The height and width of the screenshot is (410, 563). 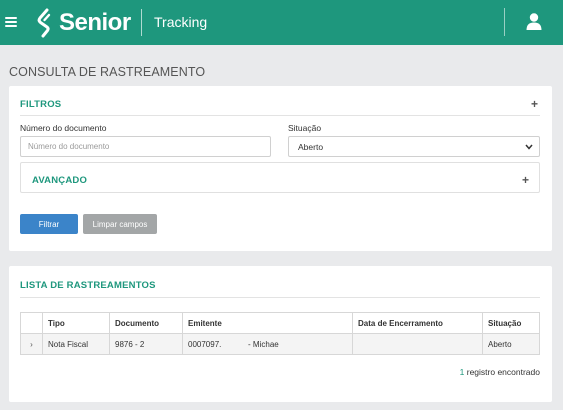 What do you see at coordinates (76, 344) in the screenshot?
I see `cell-tipo: Nota Fiscal` at bounding box center [76, 344].